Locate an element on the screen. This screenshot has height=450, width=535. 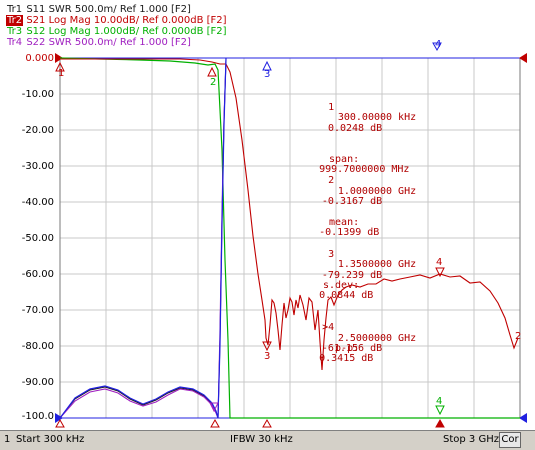
marker-3-top-label: 3 is located at coordinates (267, 74).